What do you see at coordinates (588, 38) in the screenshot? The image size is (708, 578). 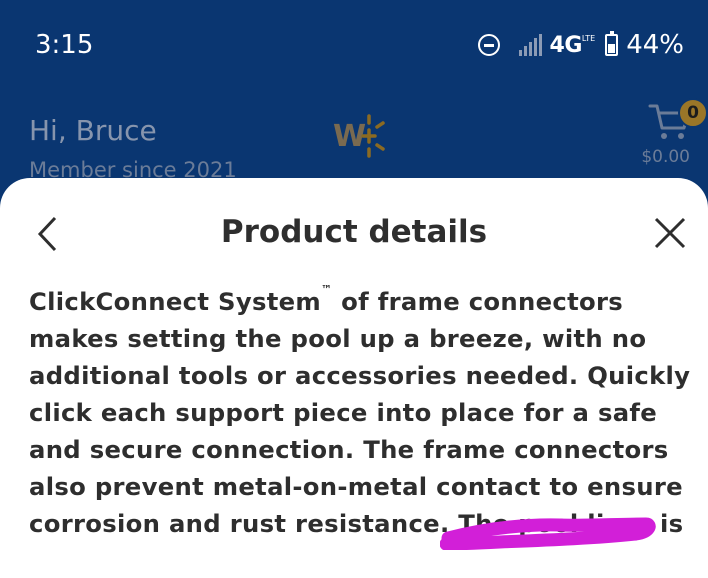 I see `network-sub-label: LTE` at bounding box center [588, 38].